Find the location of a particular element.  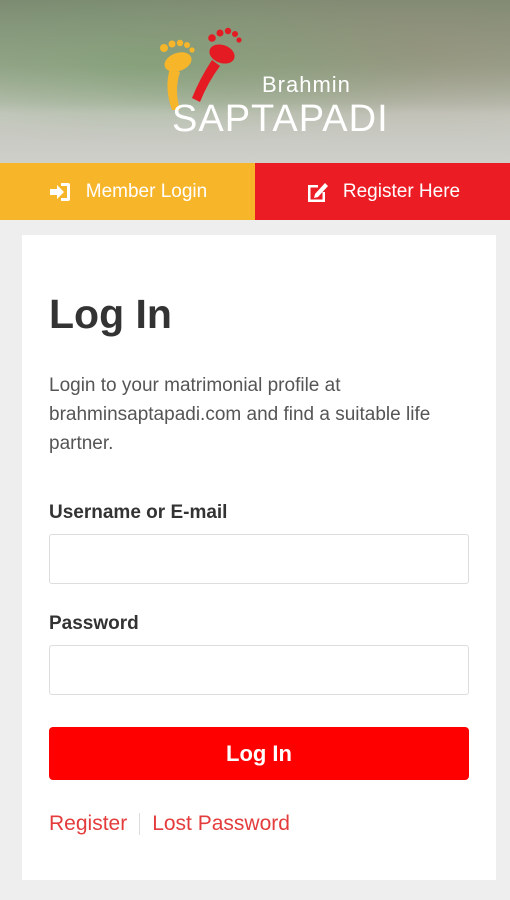

brand-logo: Brahmin SAPTAPADI is located at coordinates (269, 79).